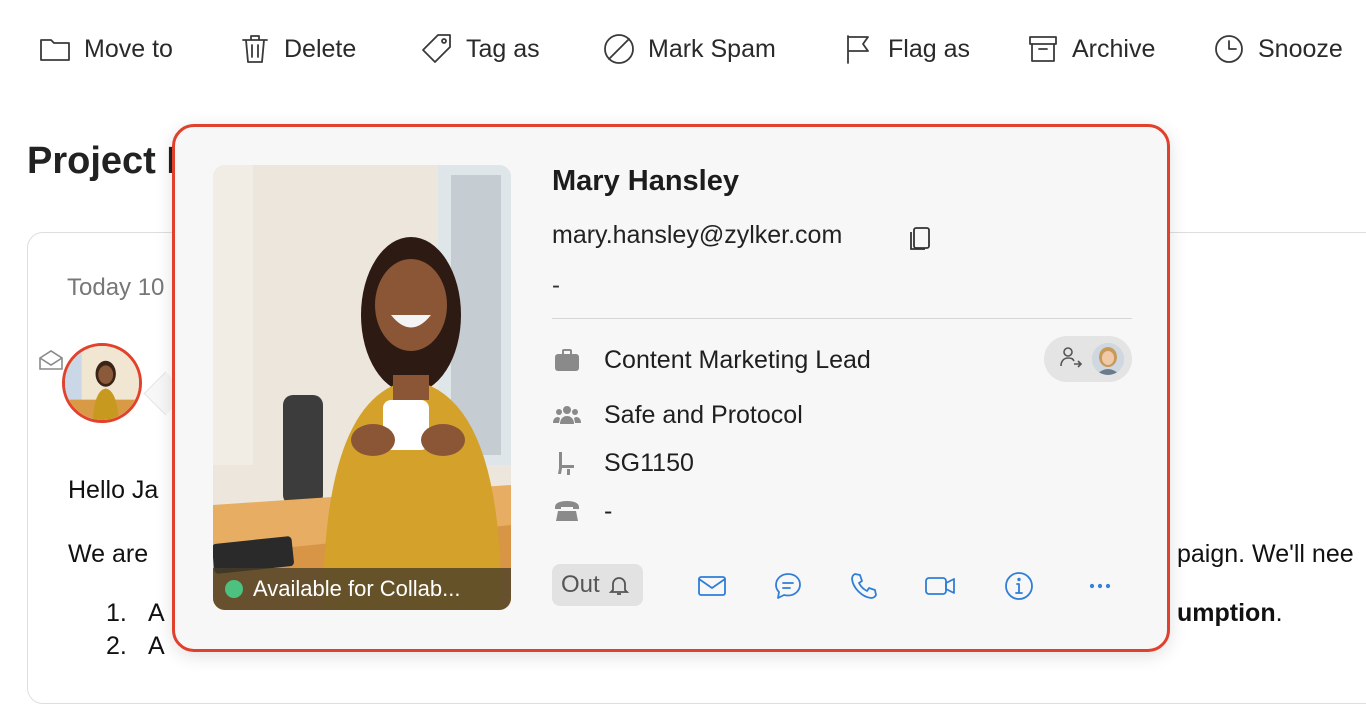 Image resolution: width=1366 pixels, height=704 pixels. Describe the element at coordinates (102, 383) in the screenshot. I see `sender-avatar` at that location.